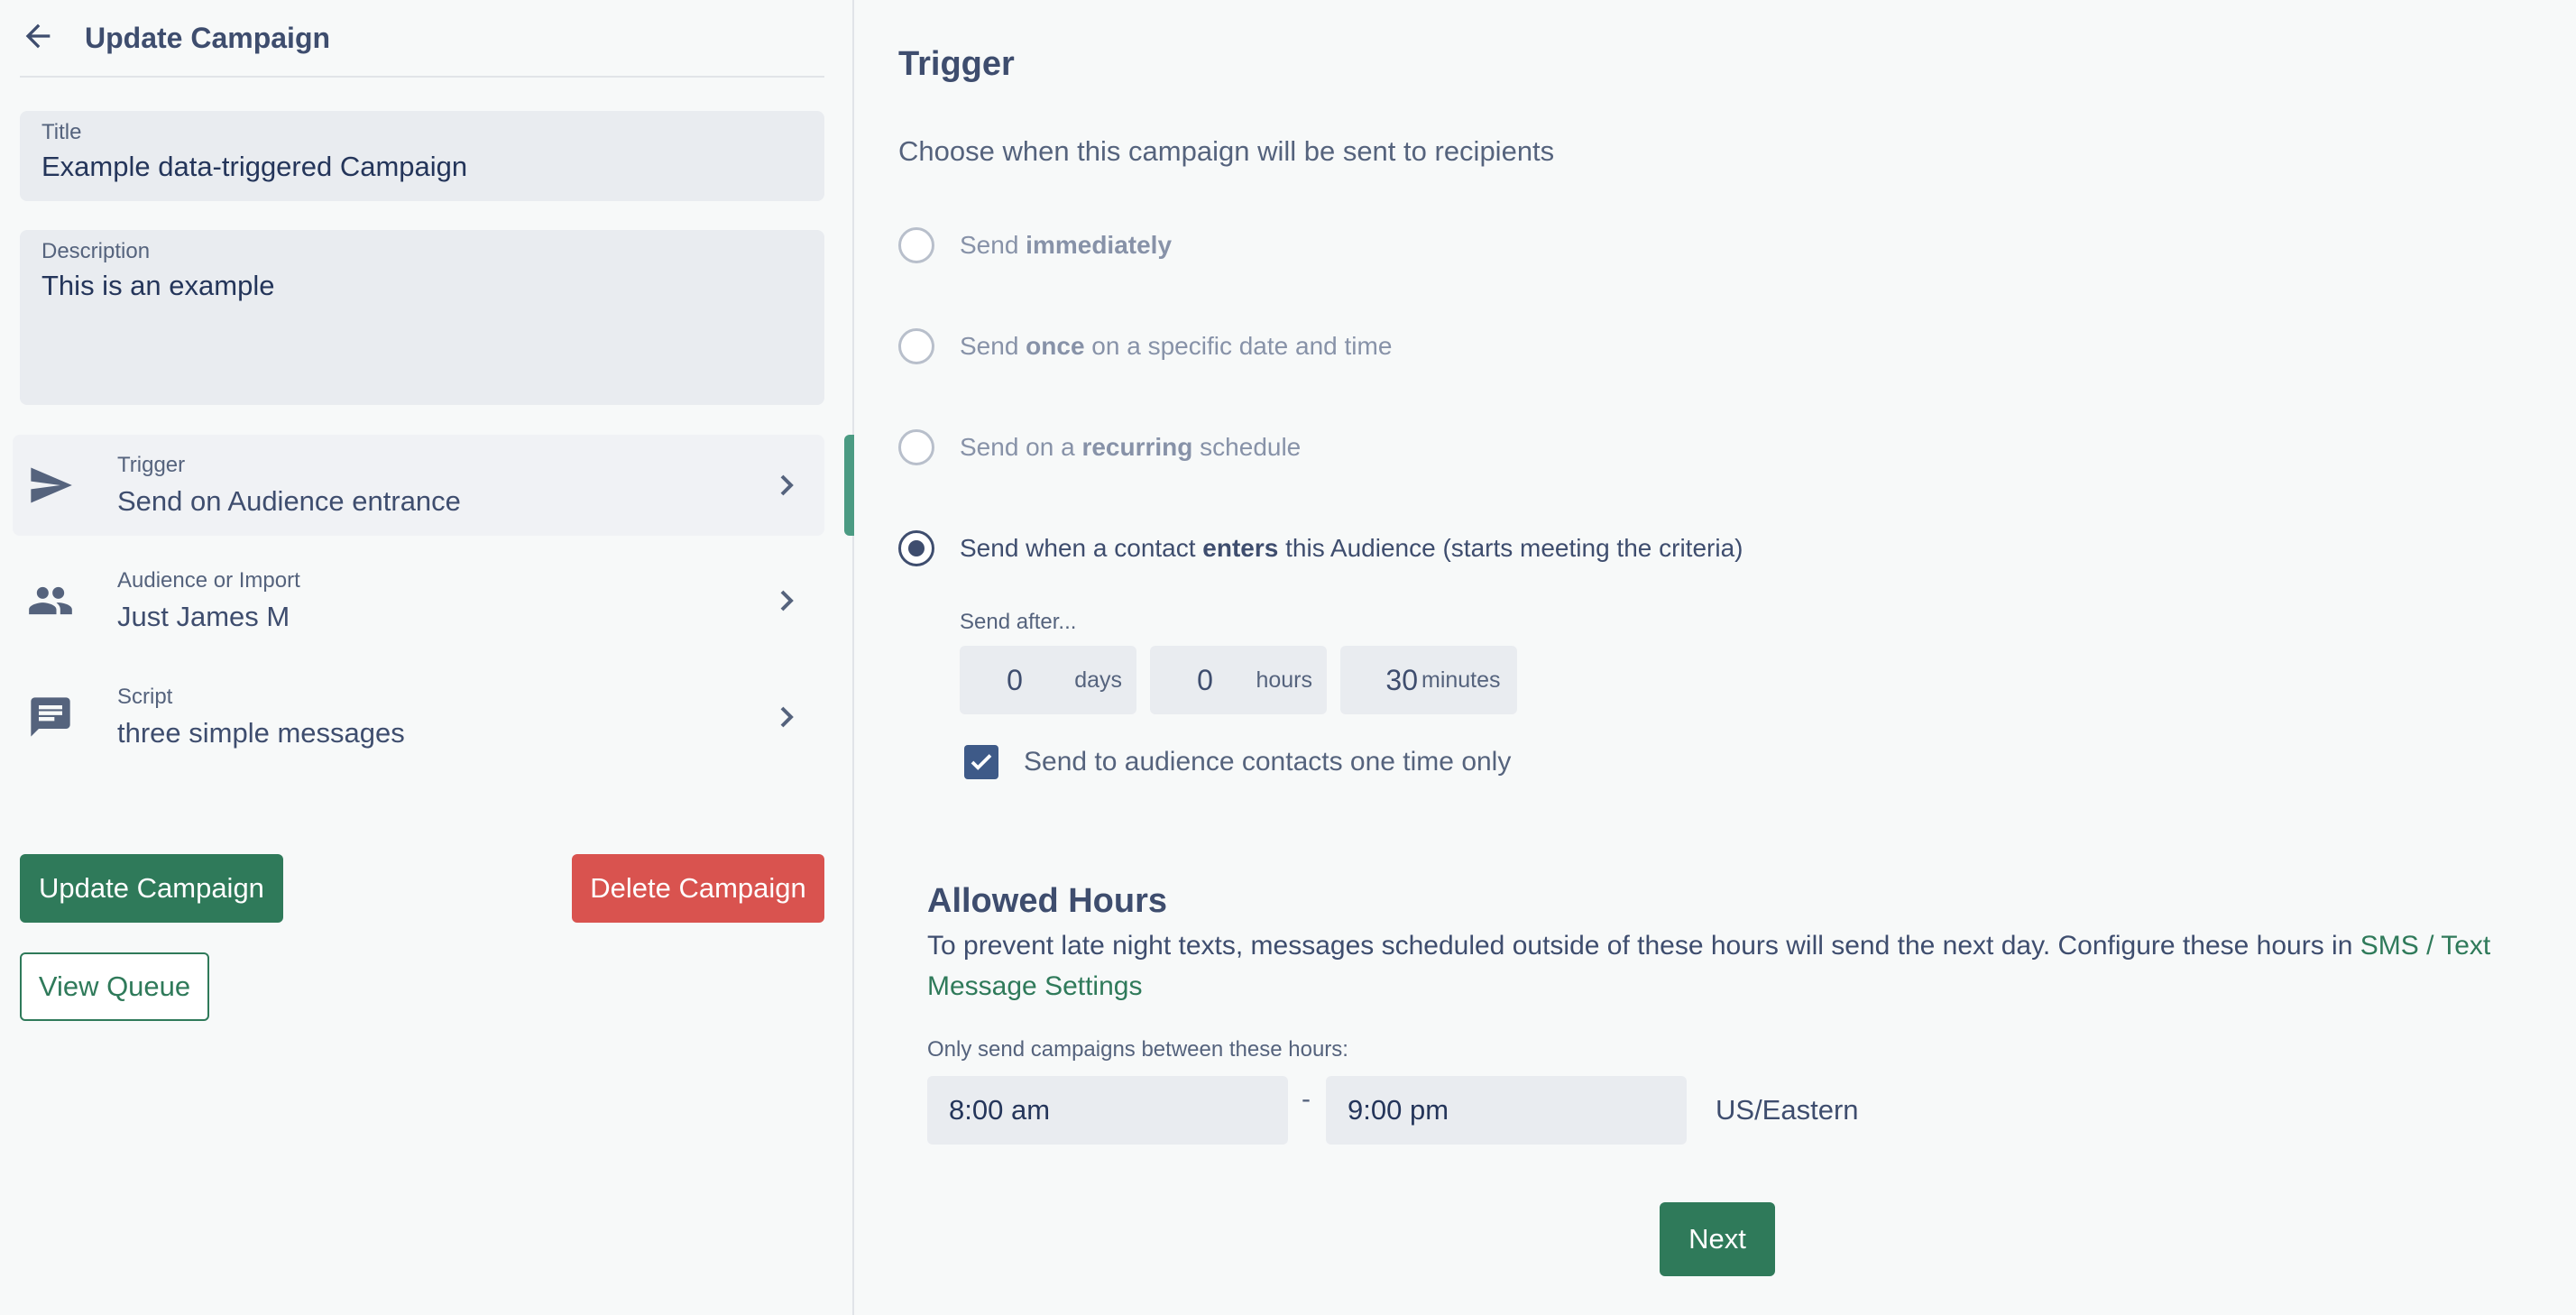 The width and height of the screenshot is (2576, 1315). What do you see at coordinates (698, 888) in the screenshot?
I see `delete-campaign-button: Delete Campaign` at bounding box center [698, 888].